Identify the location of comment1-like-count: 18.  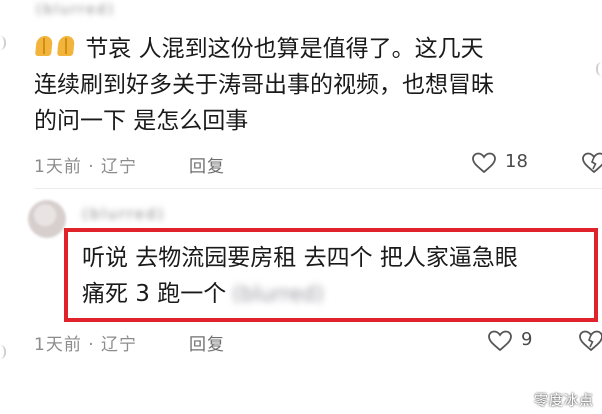
(516, 161).